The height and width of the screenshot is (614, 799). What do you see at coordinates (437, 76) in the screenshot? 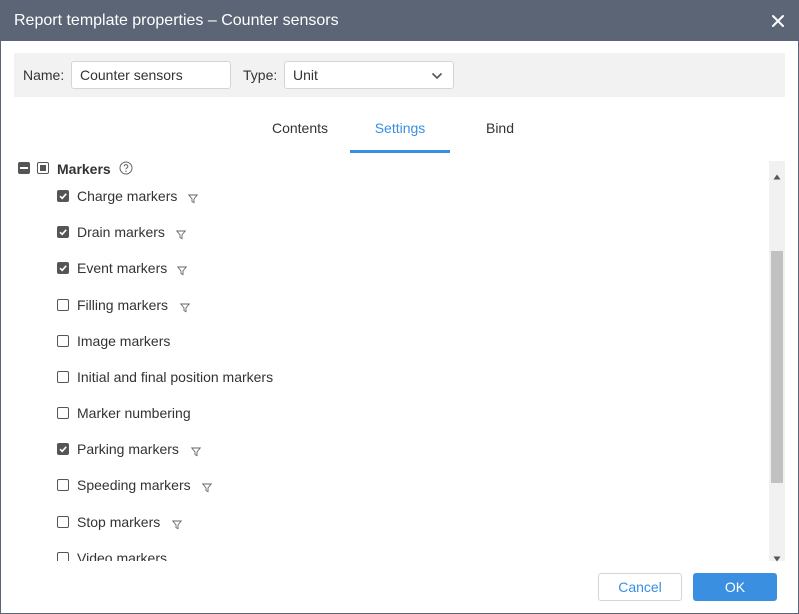
I see `chevron-down-icon` at bounding box center [437, 76].